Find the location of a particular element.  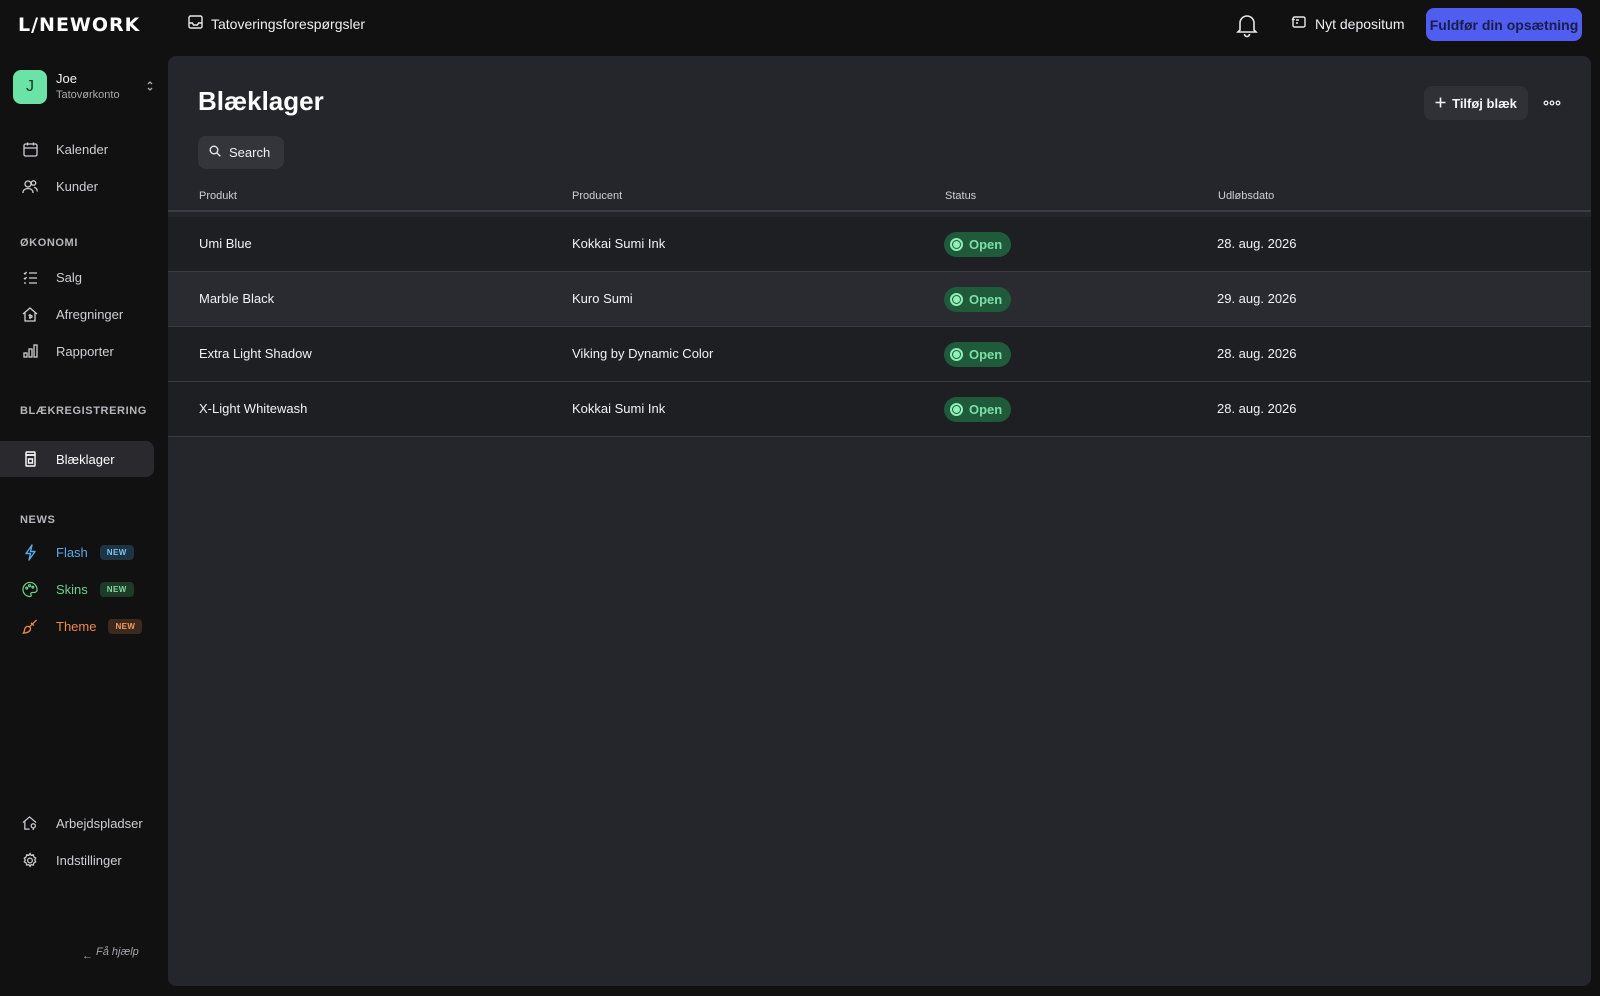

product-cell: X-Light Whitewash is located at coordinates (253, 408).